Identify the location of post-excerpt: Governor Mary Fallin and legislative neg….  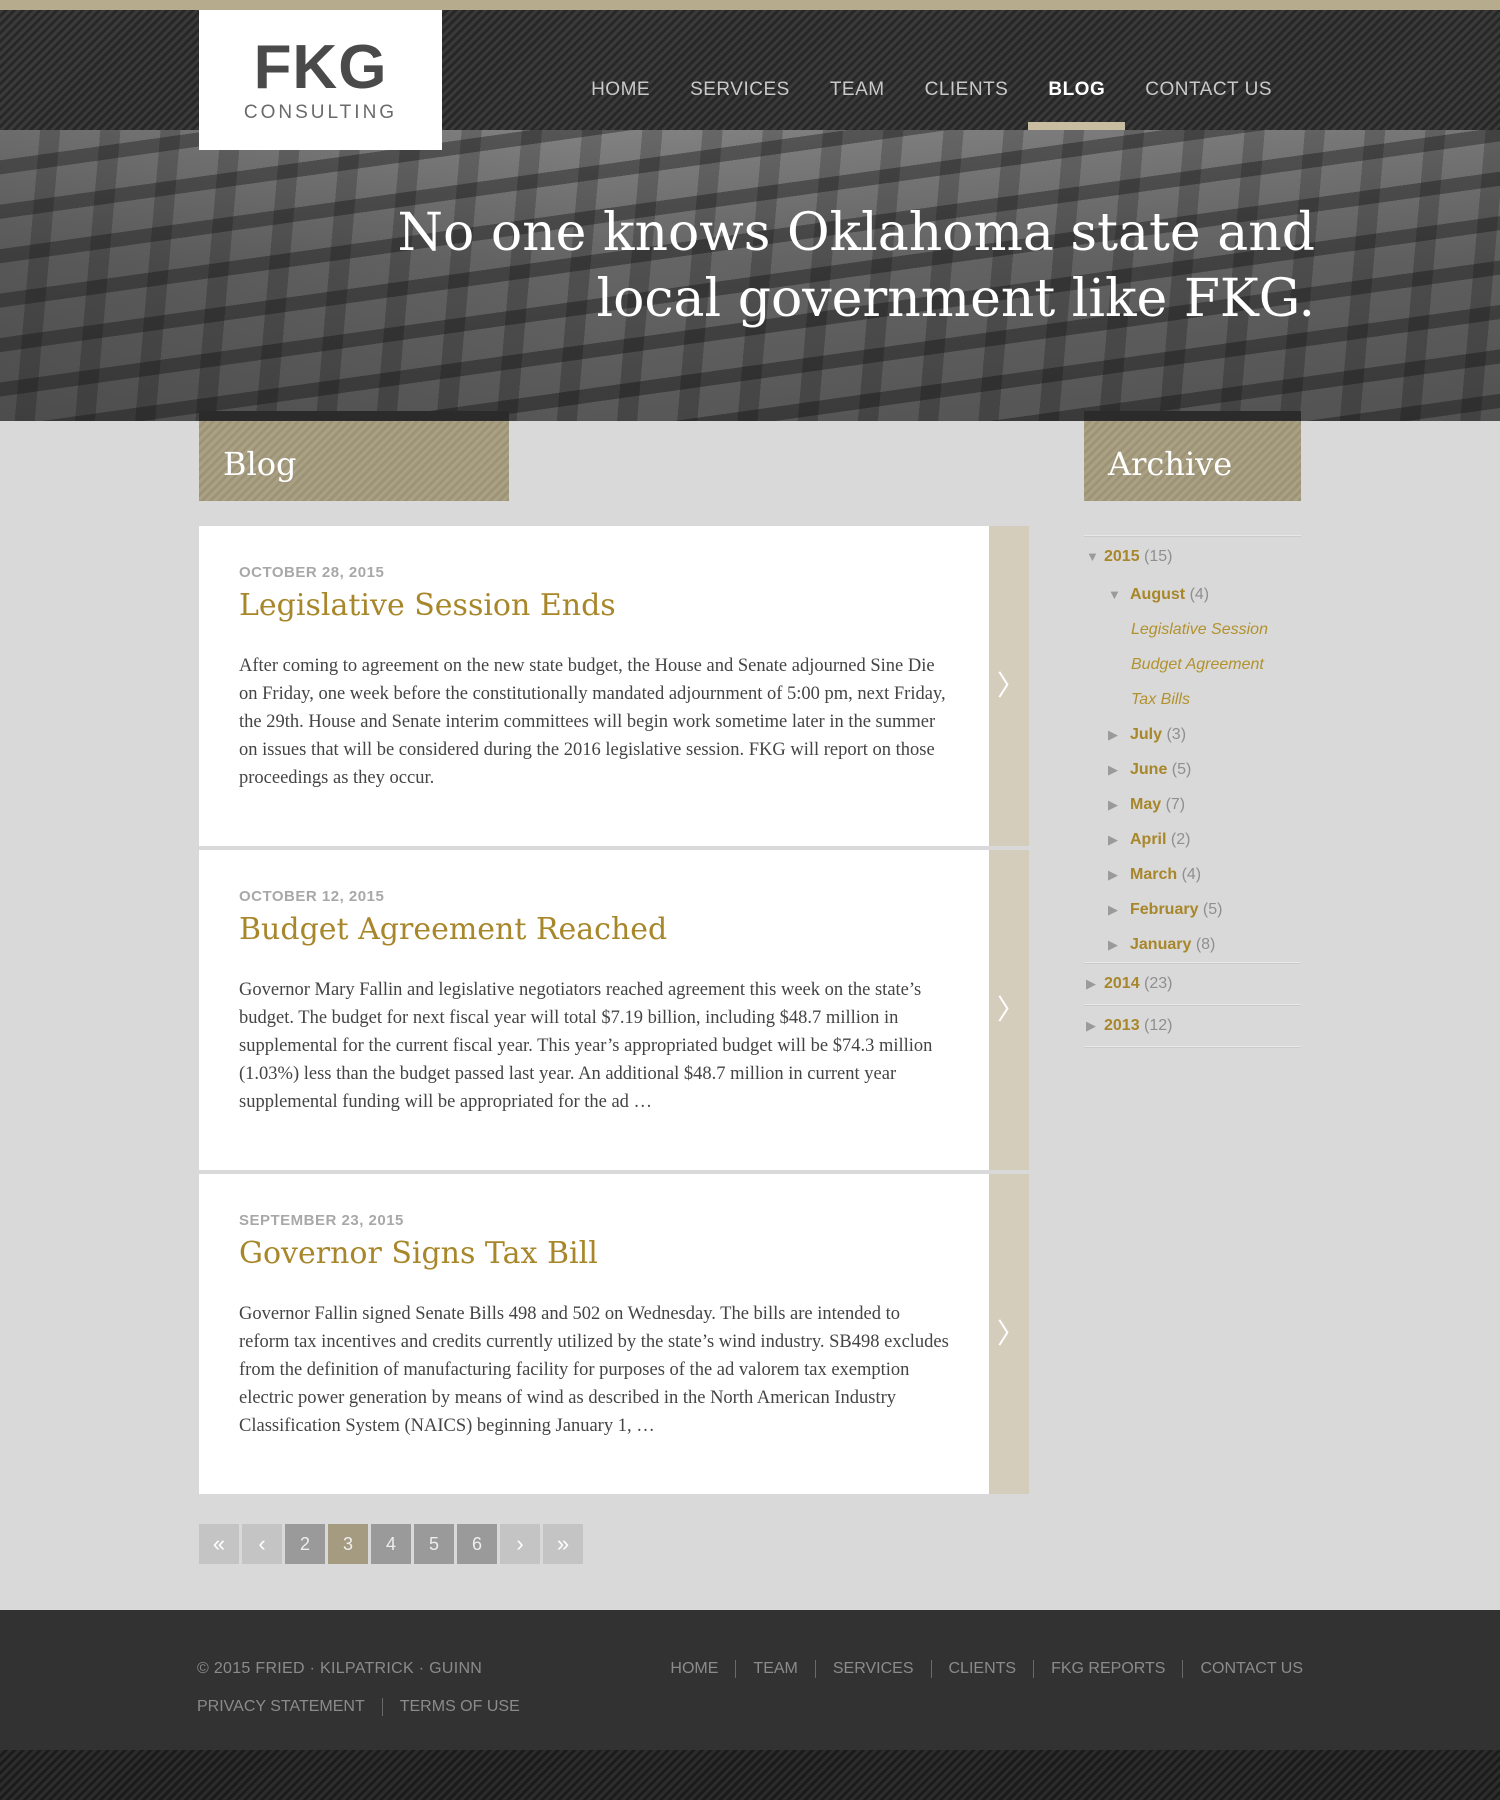
(586, 1046).